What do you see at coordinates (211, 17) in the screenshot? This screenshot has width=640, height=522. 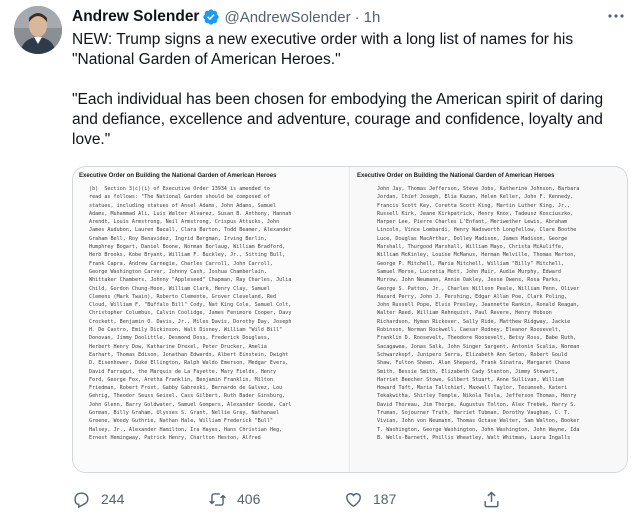 I see `verified-badge-icon` at bounding box center [211, 17].